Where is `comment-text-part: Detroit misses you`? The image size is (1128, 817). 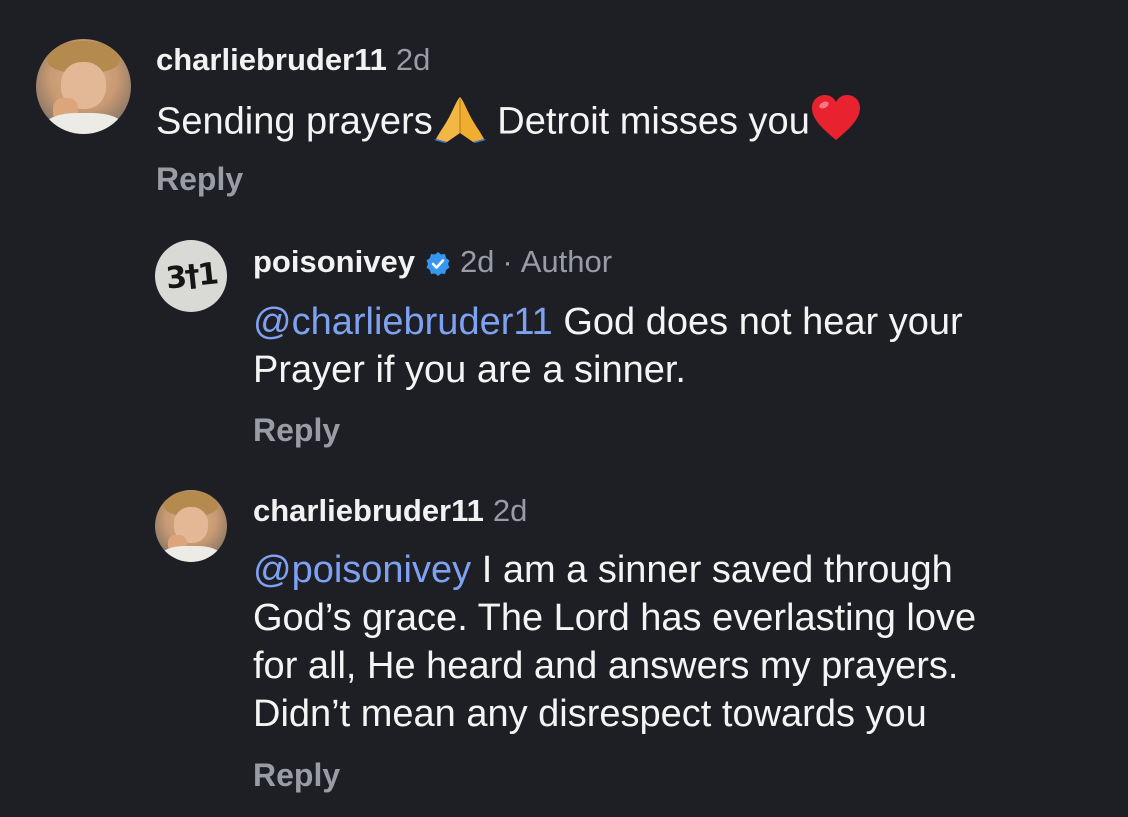
comment-text-part: Detroit misses you is located at coordinates (648, 121).